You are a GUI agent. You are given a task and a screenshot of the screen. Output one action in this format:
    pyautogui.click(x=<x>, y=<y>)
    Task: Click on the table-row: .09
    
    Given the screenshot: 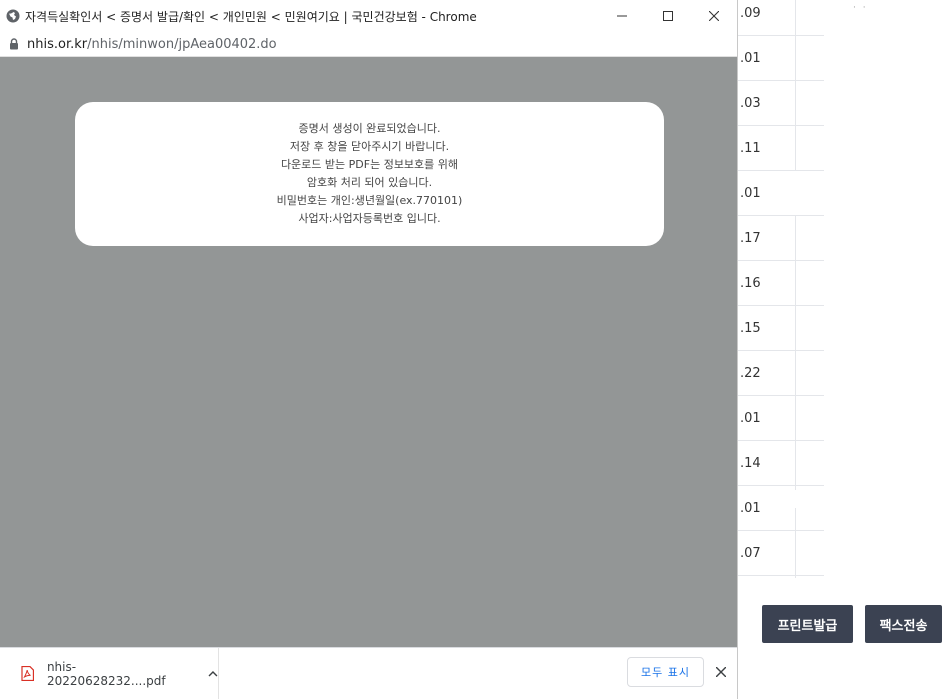 What is the action you would take?
    pyautogui.click(x=781, y=18)
    